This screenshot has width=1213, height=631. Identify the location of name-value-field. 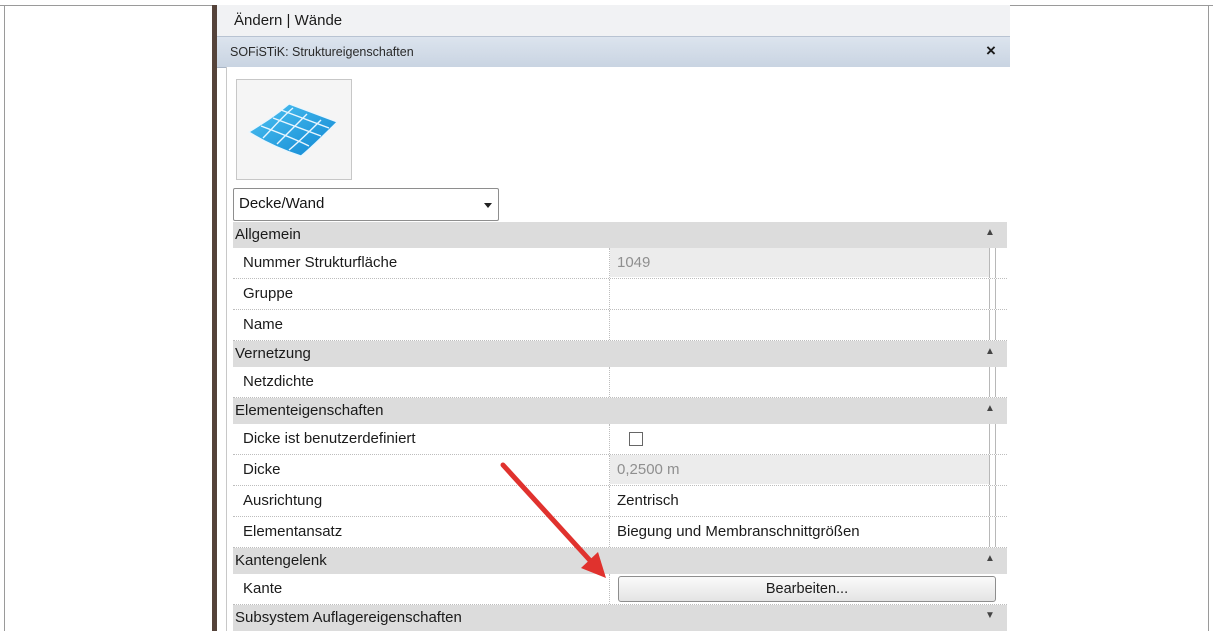
(799, 324).